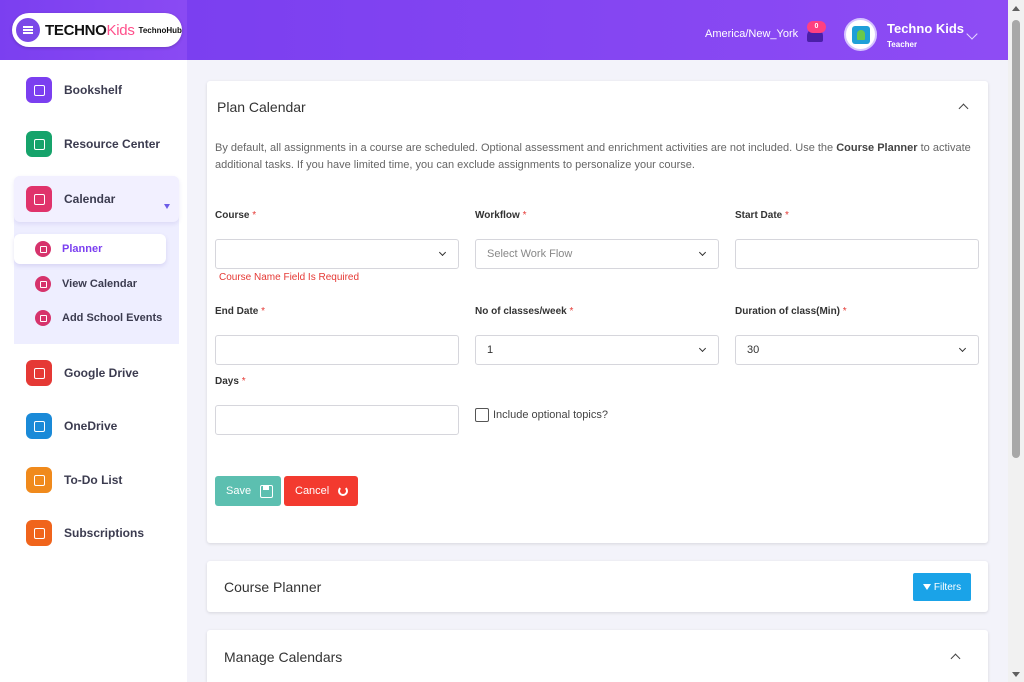 Image resolution: width=1024 pixels, height=682 pixels. I want to click on sidebar-item-label: Google Drive, so click(101, 373).